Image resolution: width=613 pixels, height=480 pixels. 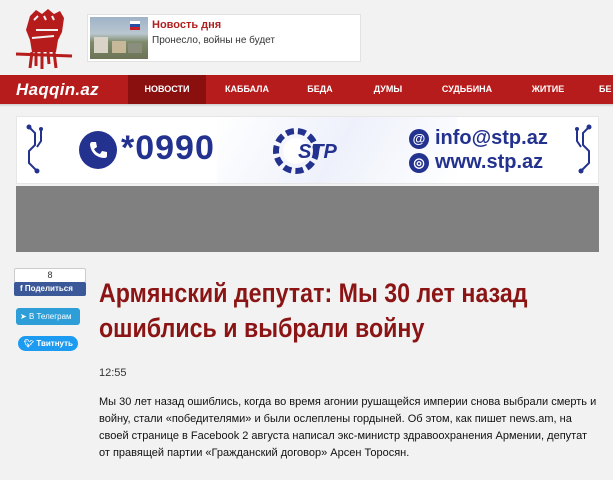 I want to click on news-of-day-title: Новость дня, so click(x=186, y=25).